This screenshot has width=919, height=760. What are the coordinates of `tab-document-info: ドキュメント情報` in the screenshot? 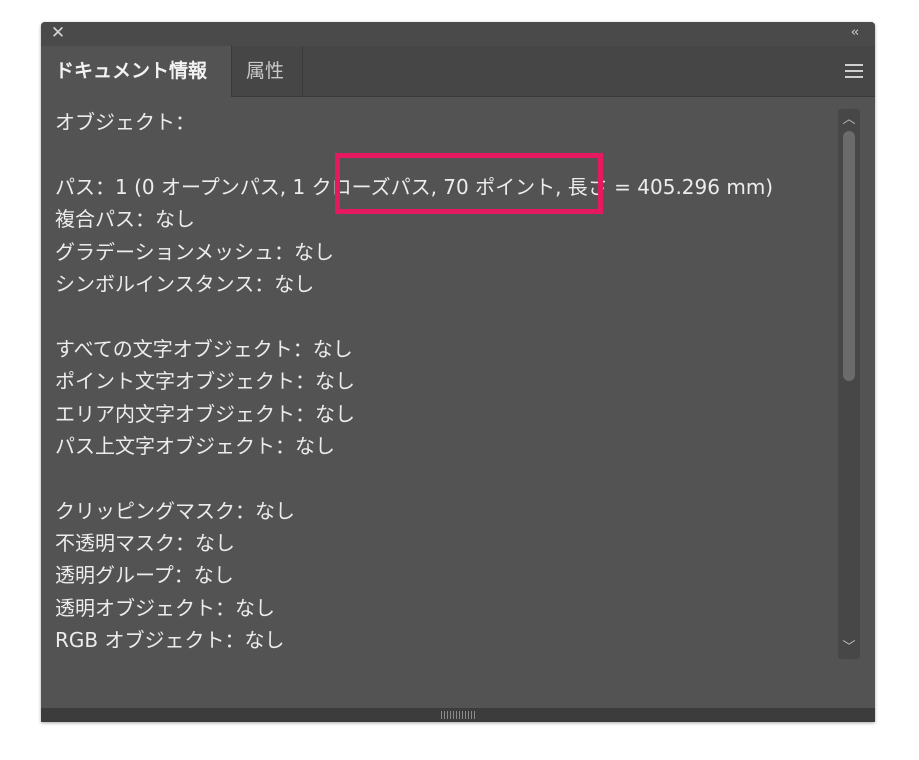 It's located at (136, 71).